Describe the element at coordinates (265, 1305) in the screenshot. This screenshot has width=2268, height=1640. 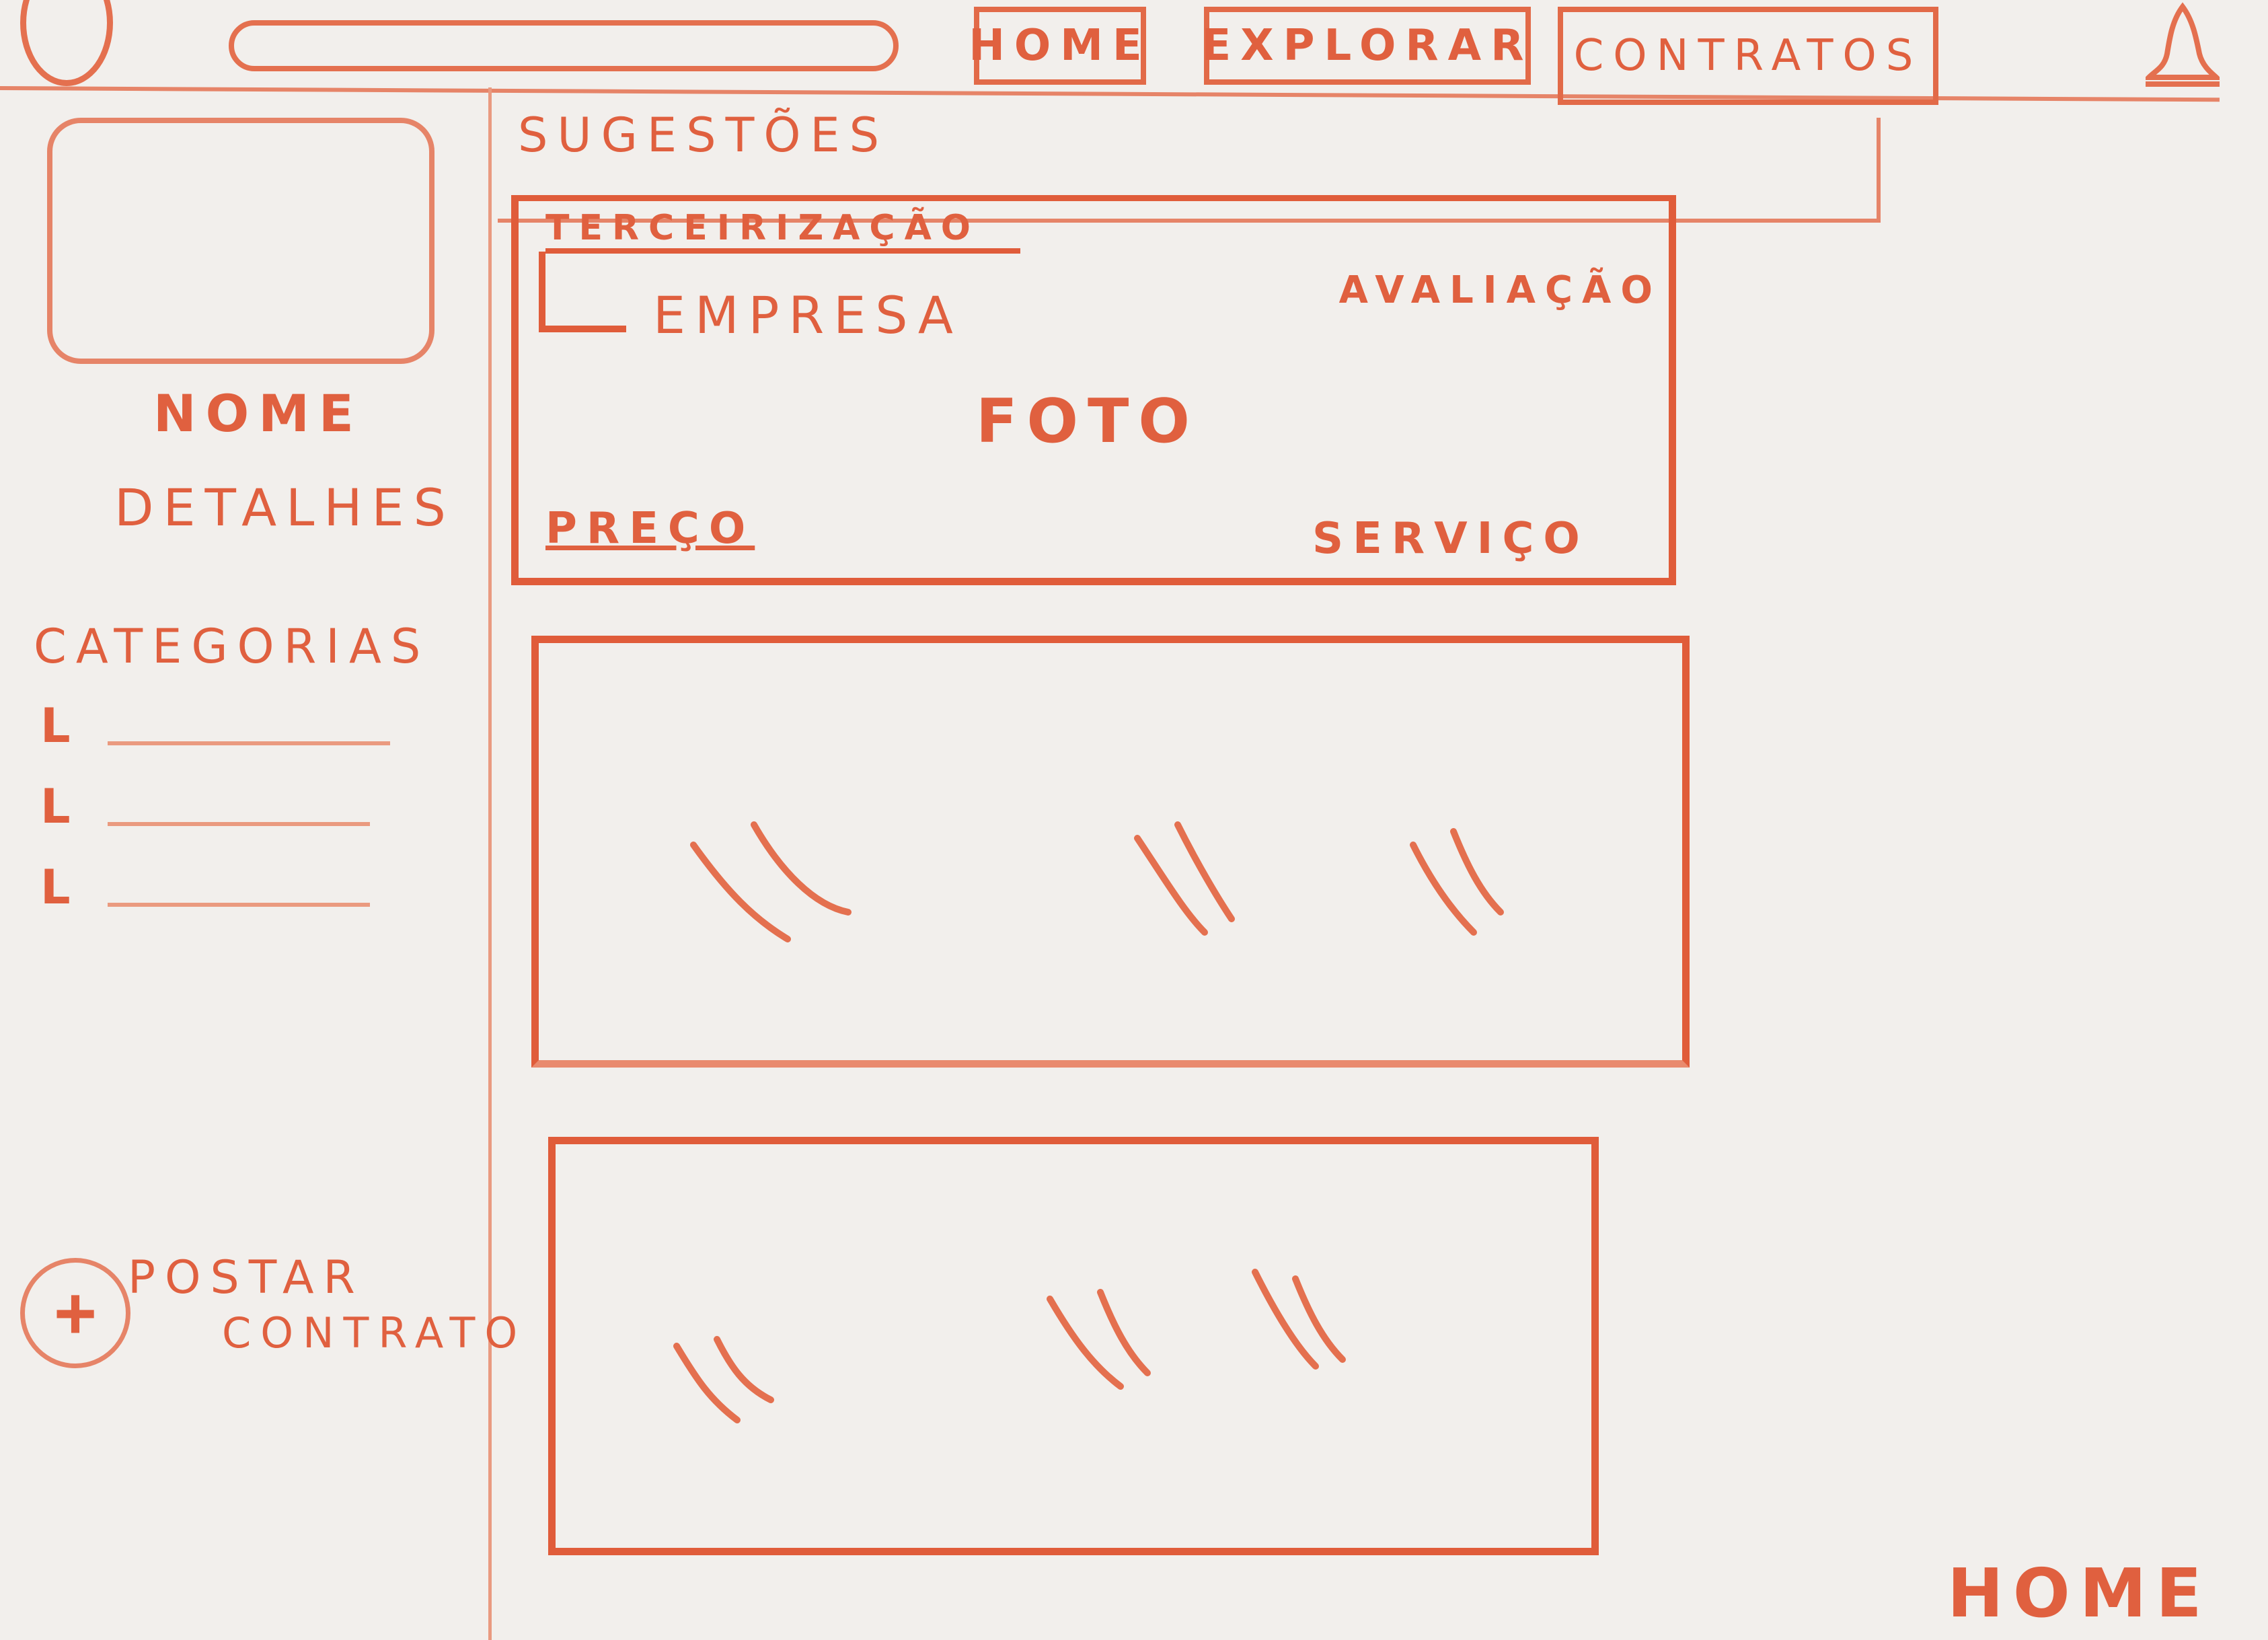
I see `post-contract-button: + POSTAR CONTRATO` at that location.